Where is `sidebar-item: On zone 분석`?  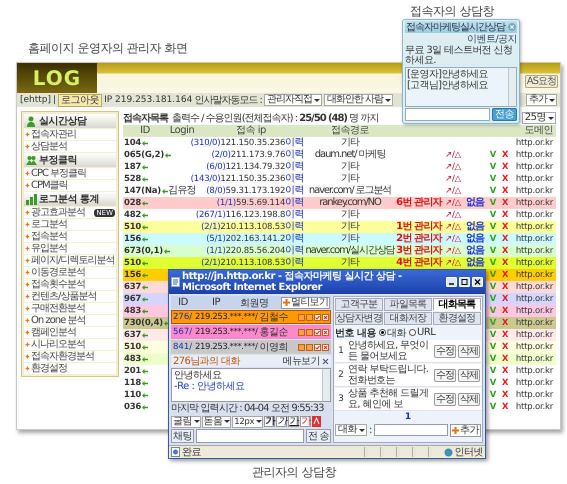
sidebar-item: On zone 분석 is located at coordinates (70, 320).